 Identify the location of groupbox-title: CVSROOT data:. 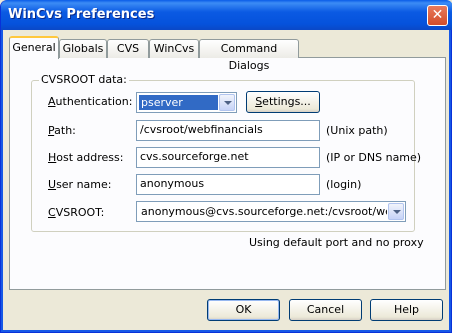
(84, 79).